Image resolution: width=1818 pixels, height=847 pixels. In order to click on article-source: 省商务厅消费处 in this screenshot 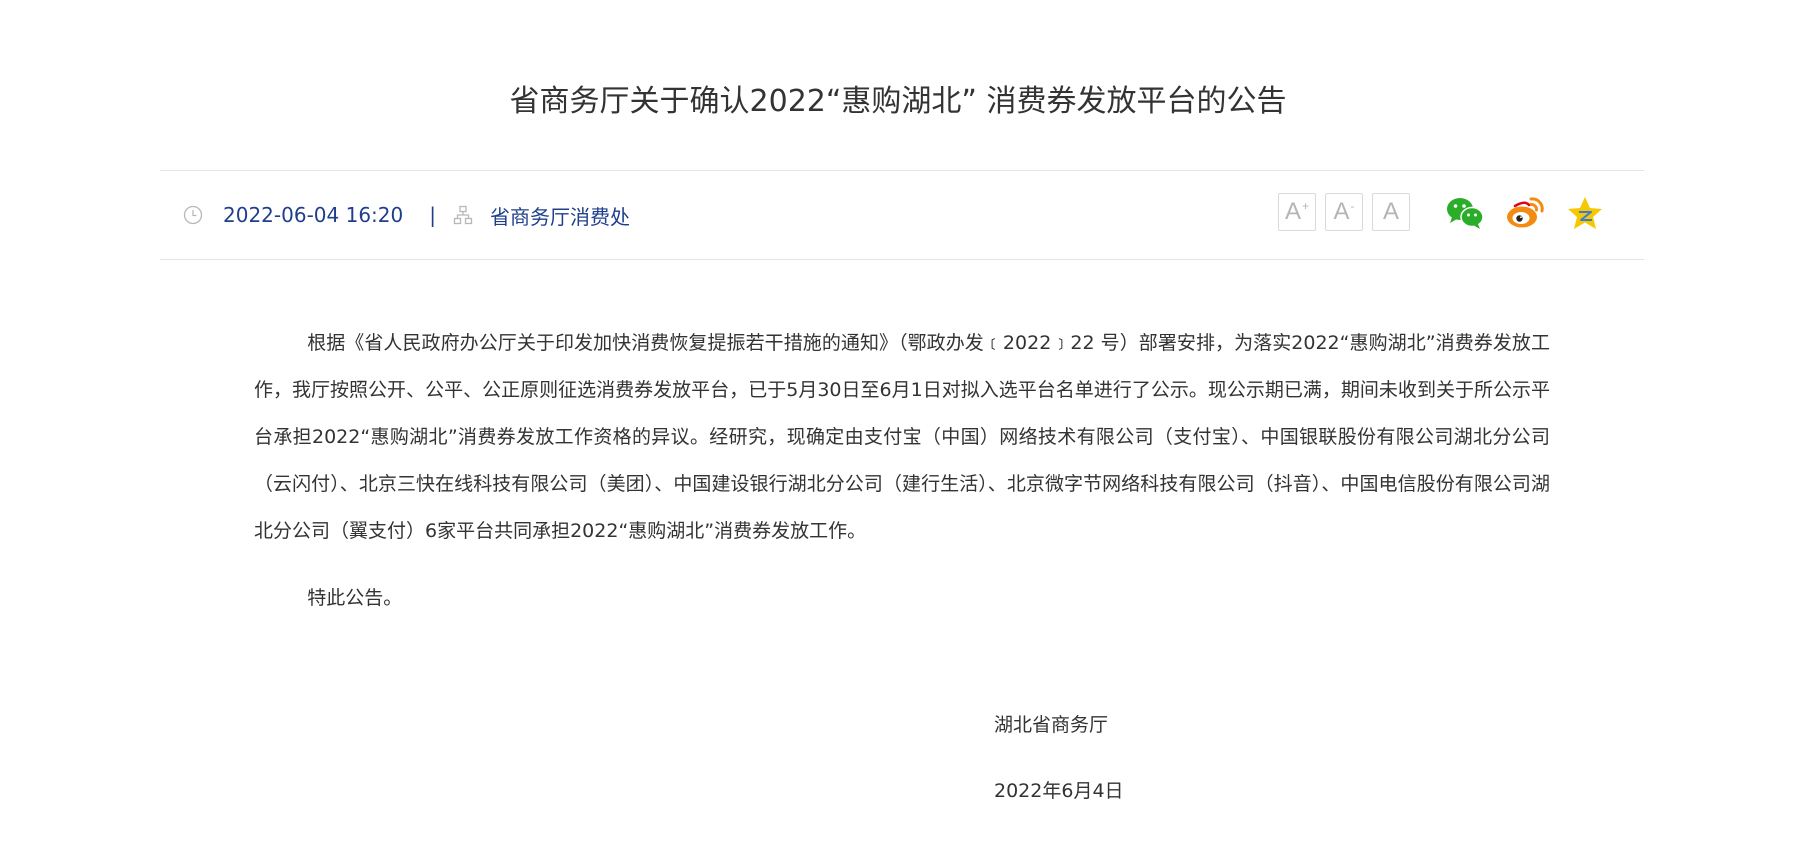, I will do `click(559, 216)`.